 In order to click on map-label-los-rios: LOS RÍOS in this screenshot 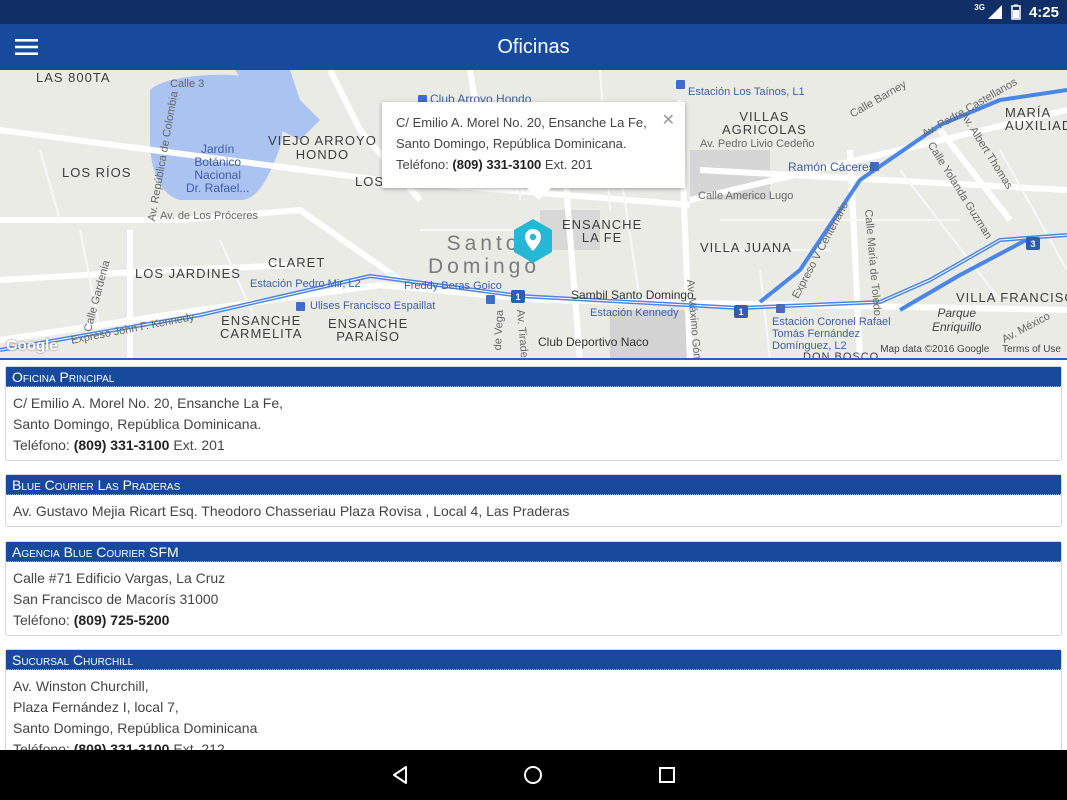, I will do `click(97, 172)`.